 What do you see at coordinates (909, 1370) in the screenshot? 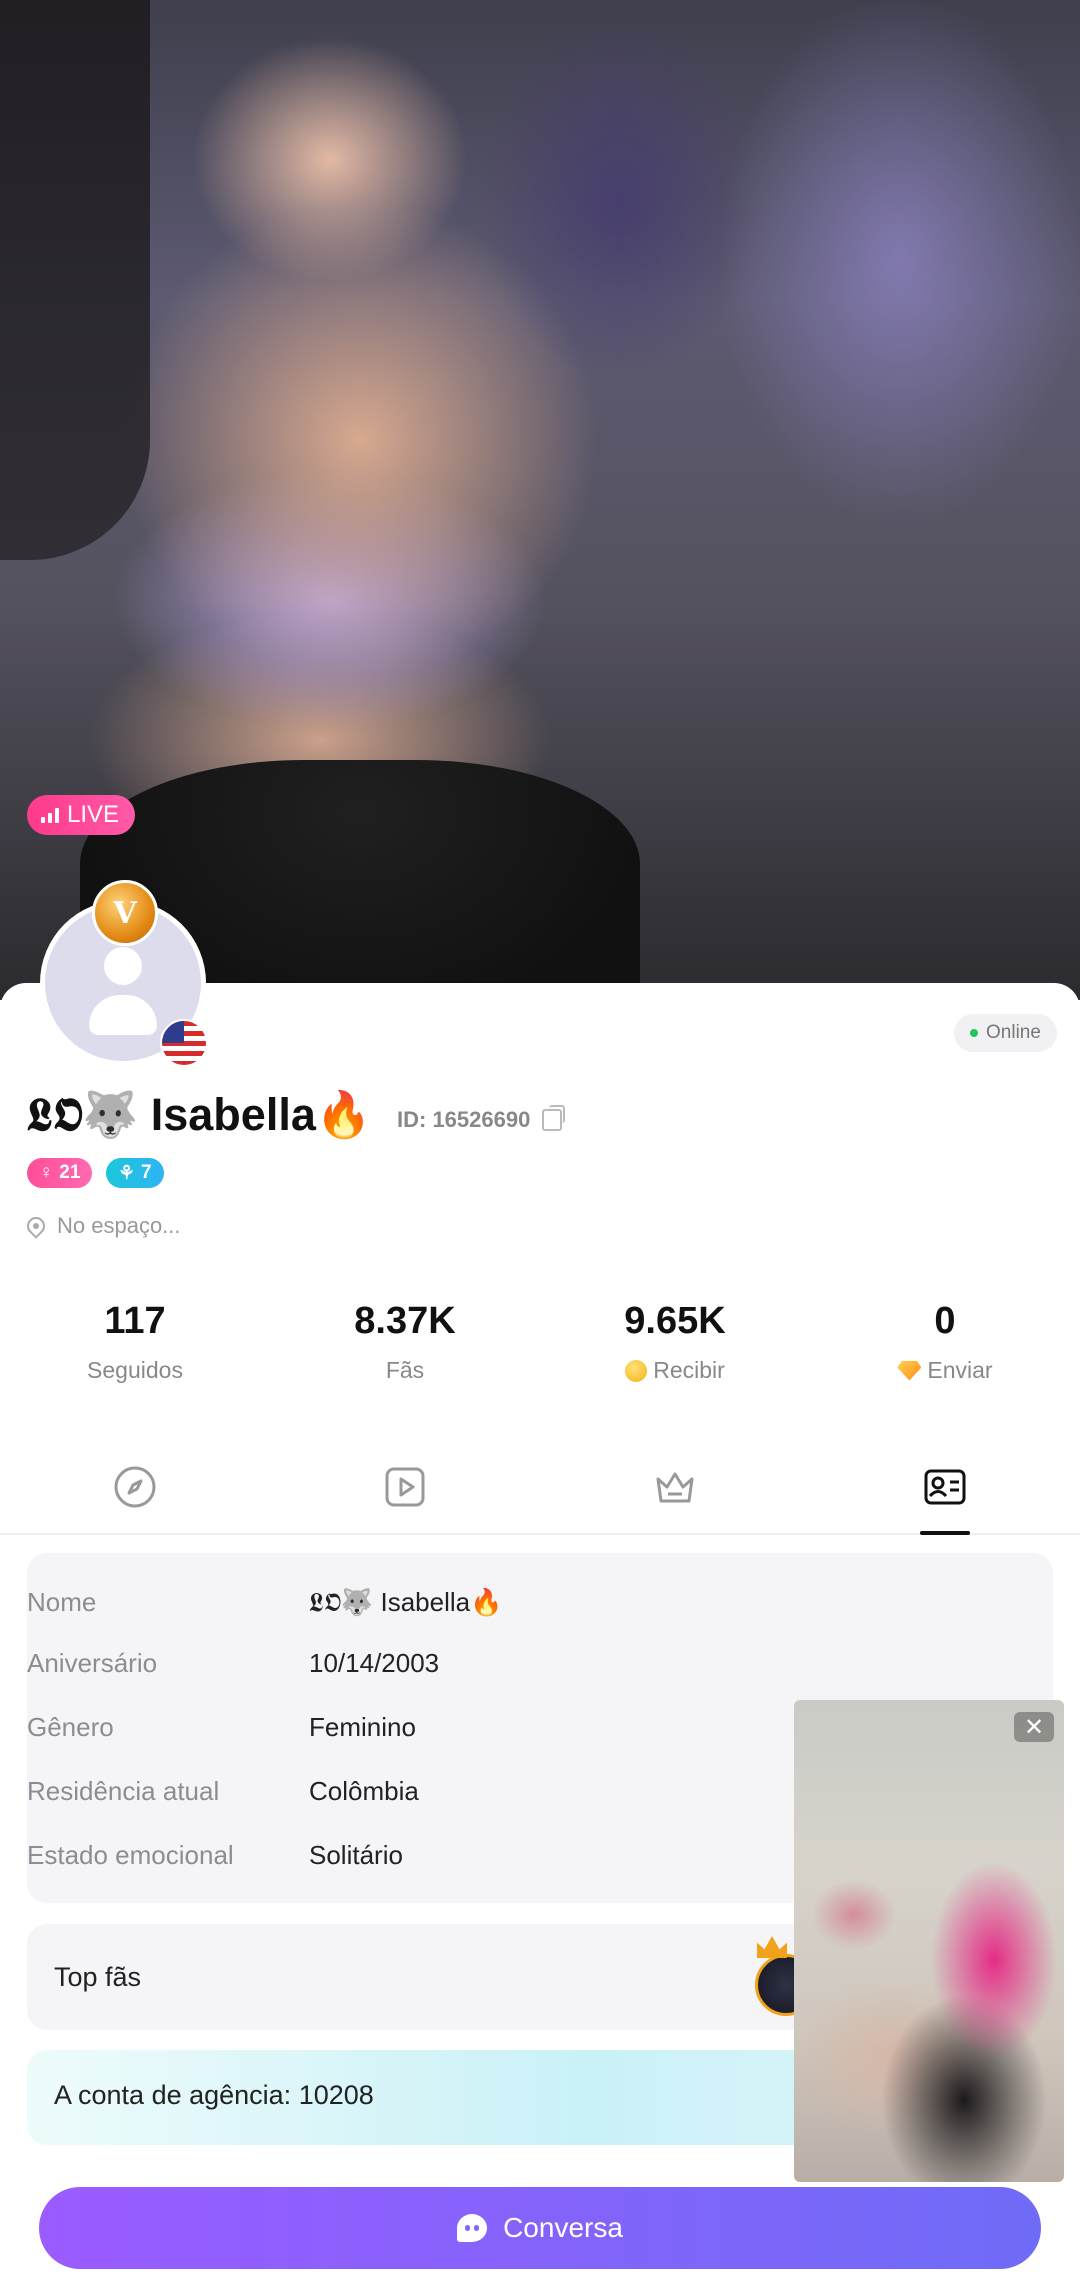
I see `diamond-icon` at bounding box center [909, 1370].